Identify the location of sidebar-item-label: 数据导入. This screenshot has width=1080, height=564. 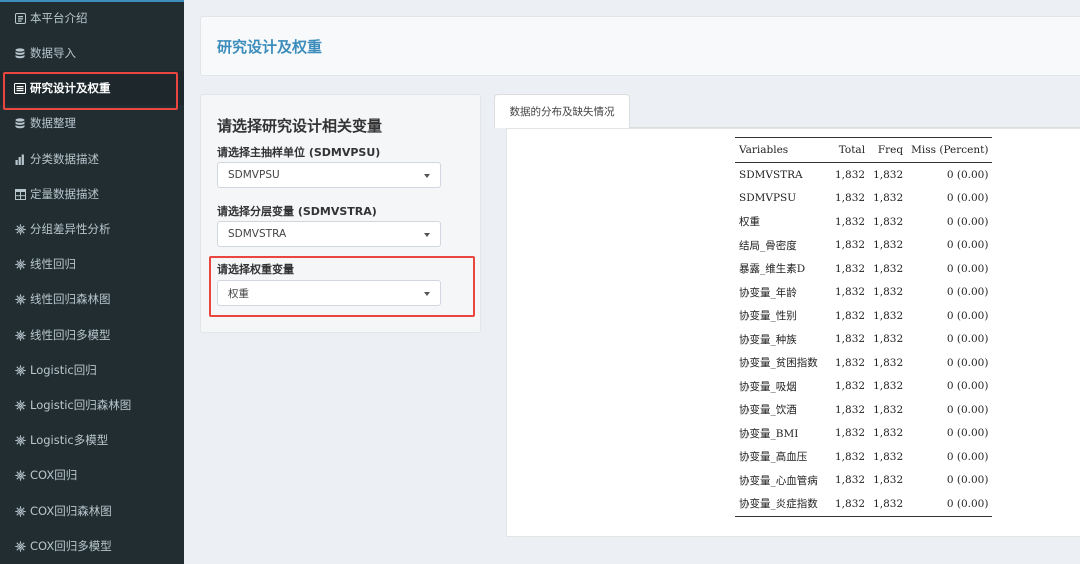
(53, 53).